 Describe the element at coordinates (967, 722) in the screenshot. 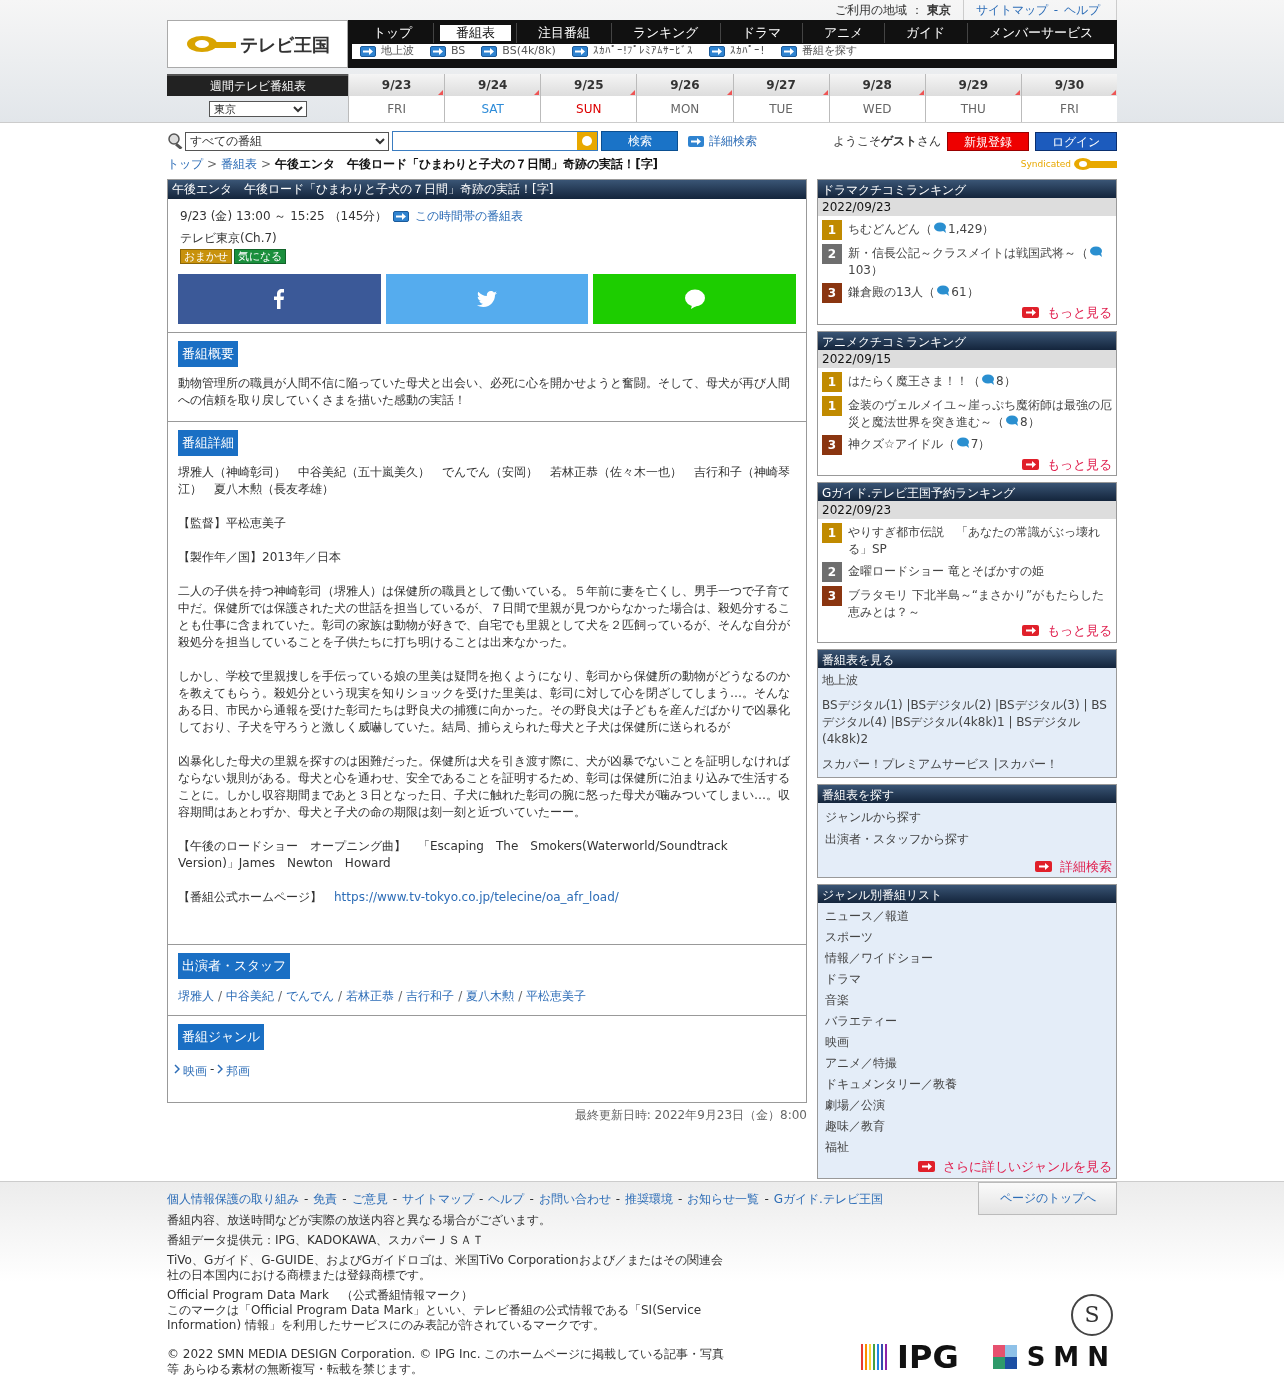

I see `channel-links: BSデジタル(1) |BSデジタル(2) |BSデジタル(3) | BSデジタル(4) |BSデジタル(4k8k)1 | BSデジタル(4k8k)2` at that location.